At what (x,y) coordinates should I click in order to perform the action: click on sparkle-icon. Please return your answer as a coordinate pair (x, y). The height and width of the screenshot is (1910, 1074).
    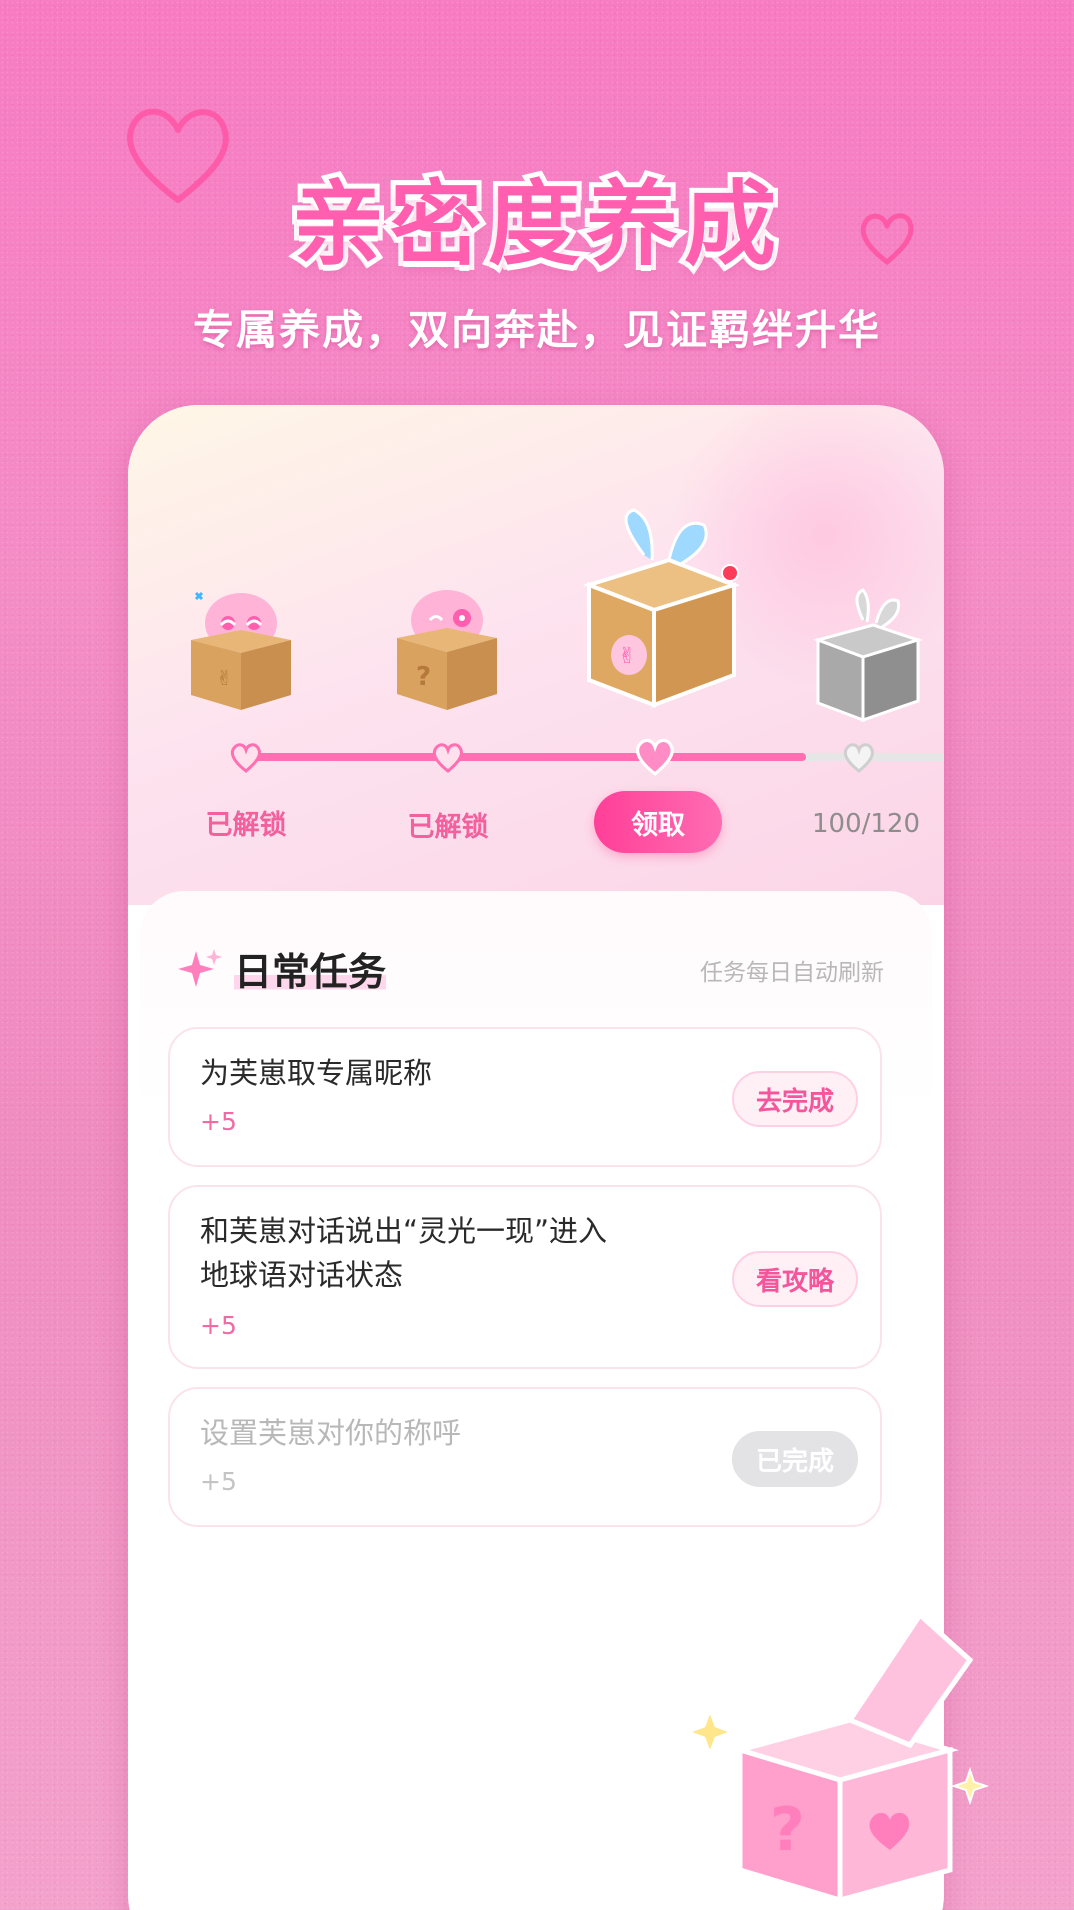
    Looking at the image, I should click on (200, 967).